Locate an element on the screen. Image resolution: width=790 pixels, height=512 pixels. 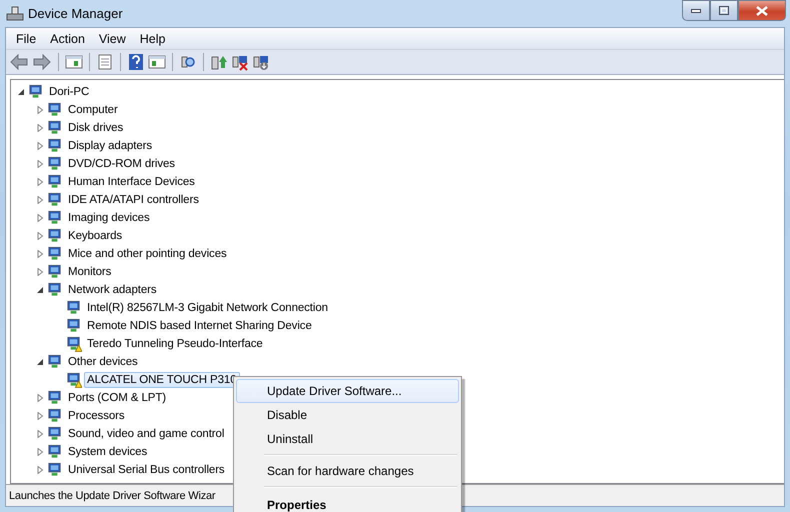
tree-item: Display adapters is located at coordinates (110, 146).